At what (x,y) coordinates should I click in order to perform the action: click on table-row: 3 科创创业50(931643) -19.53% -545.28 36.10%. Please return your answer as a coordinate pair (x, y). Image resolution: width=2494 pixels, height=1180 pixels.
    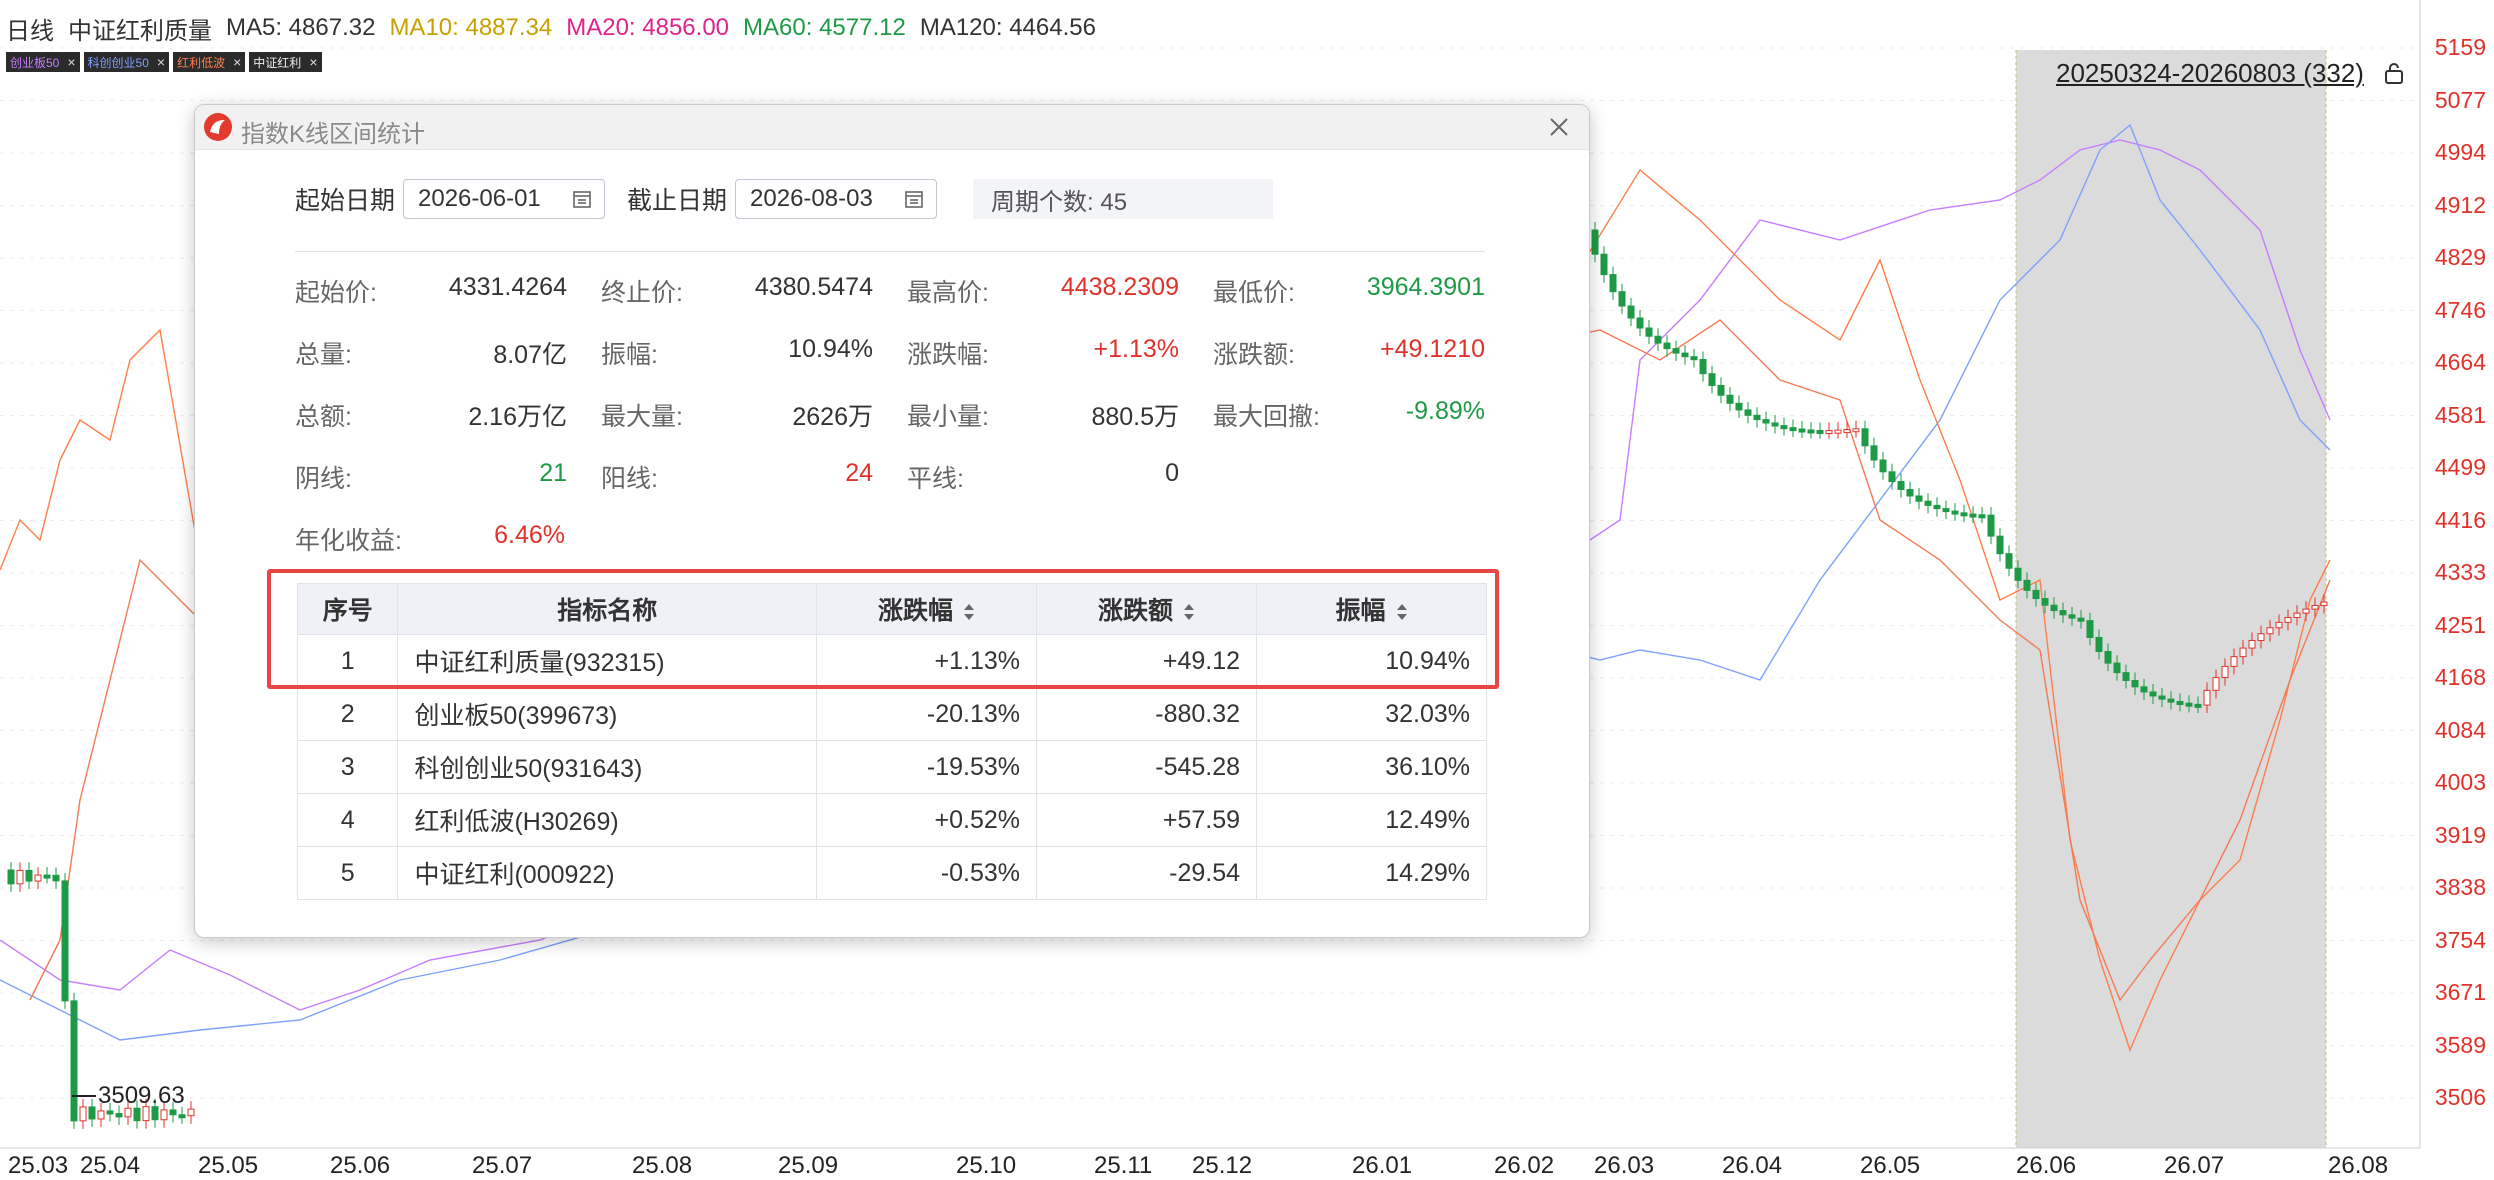
    Looking at the image, I should click on (891, 767).